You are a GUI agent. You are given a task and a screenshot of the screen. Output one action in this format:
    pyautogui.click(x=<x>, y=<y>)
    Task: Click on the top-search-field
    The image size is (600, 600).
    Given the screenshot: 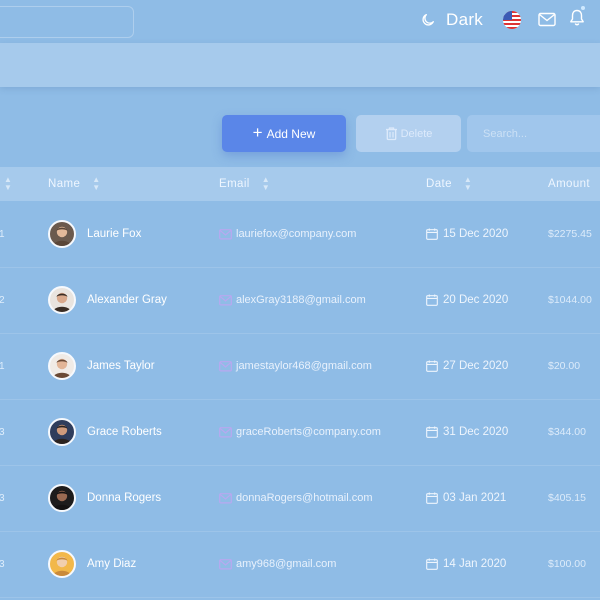 What is the action you would take?
    pyautogui.click(x=67, y=22)
    